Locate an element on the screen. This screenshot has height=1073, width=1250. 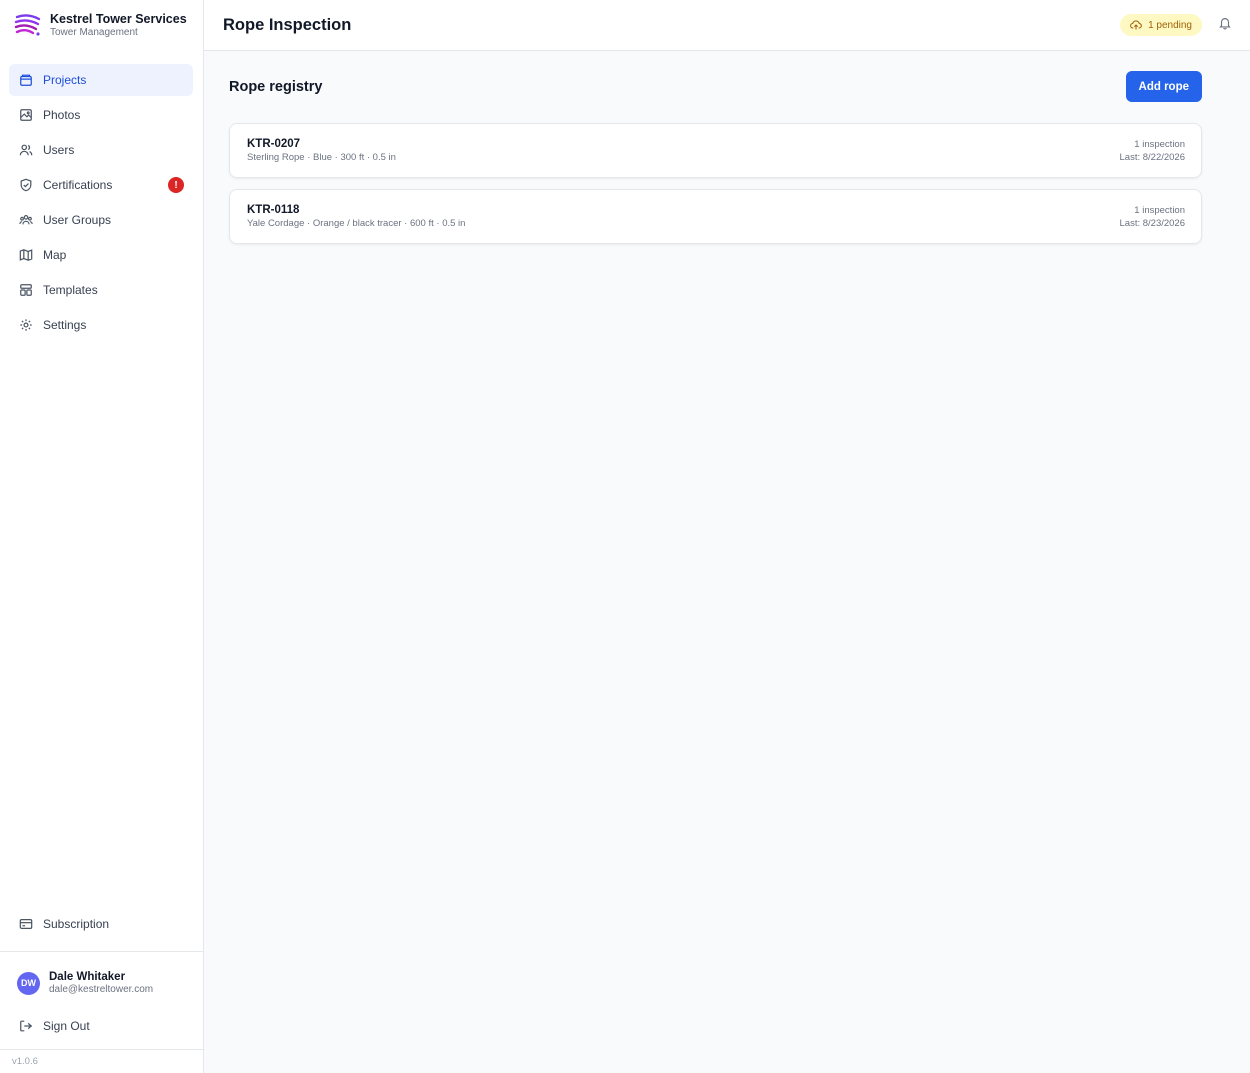
rope-last-inspection: Last: 8/22/2026 is located at coordinates (1152, 157).